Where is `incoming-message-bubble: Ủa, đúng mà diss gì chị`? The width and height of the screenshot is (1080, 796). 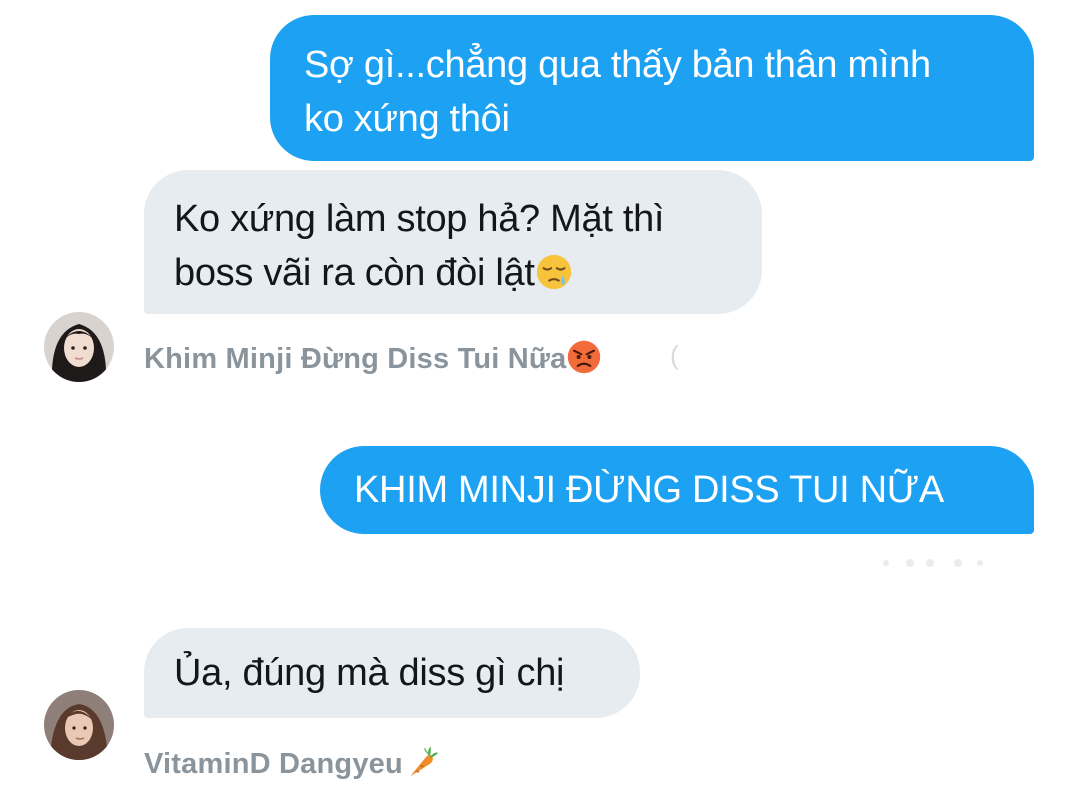 incoming-message-bubble: Ủa, đúng mà diss gì chị is located at coordinates (392, 673).